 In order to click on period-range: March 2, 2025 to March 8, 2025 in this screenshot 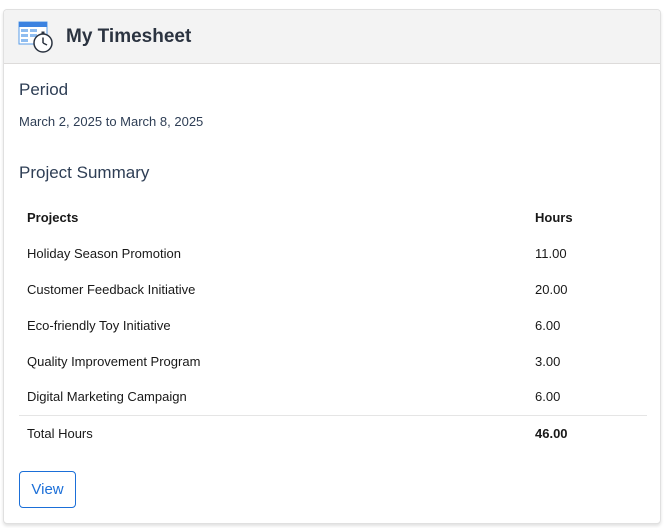, I will do `click(111, 121)`.